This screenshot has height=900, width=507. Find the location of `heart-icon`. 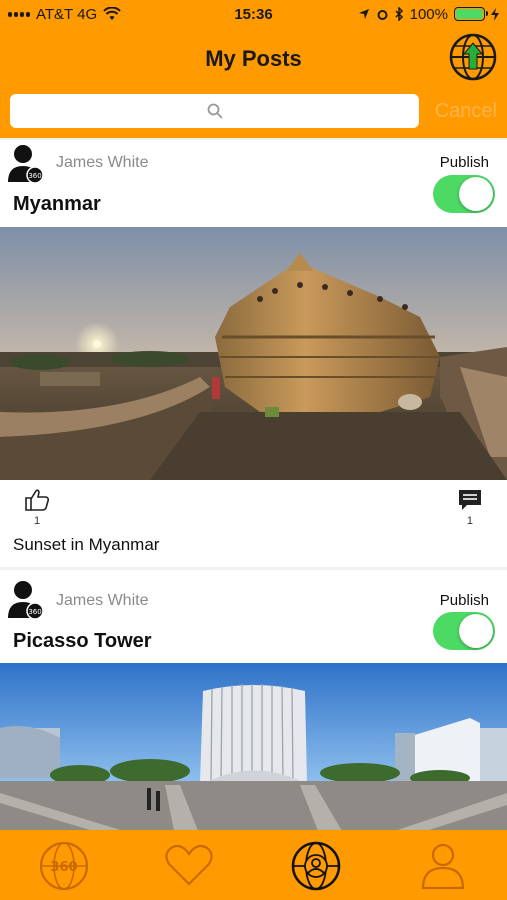

heart-icon is located at coordinates (189, 866).